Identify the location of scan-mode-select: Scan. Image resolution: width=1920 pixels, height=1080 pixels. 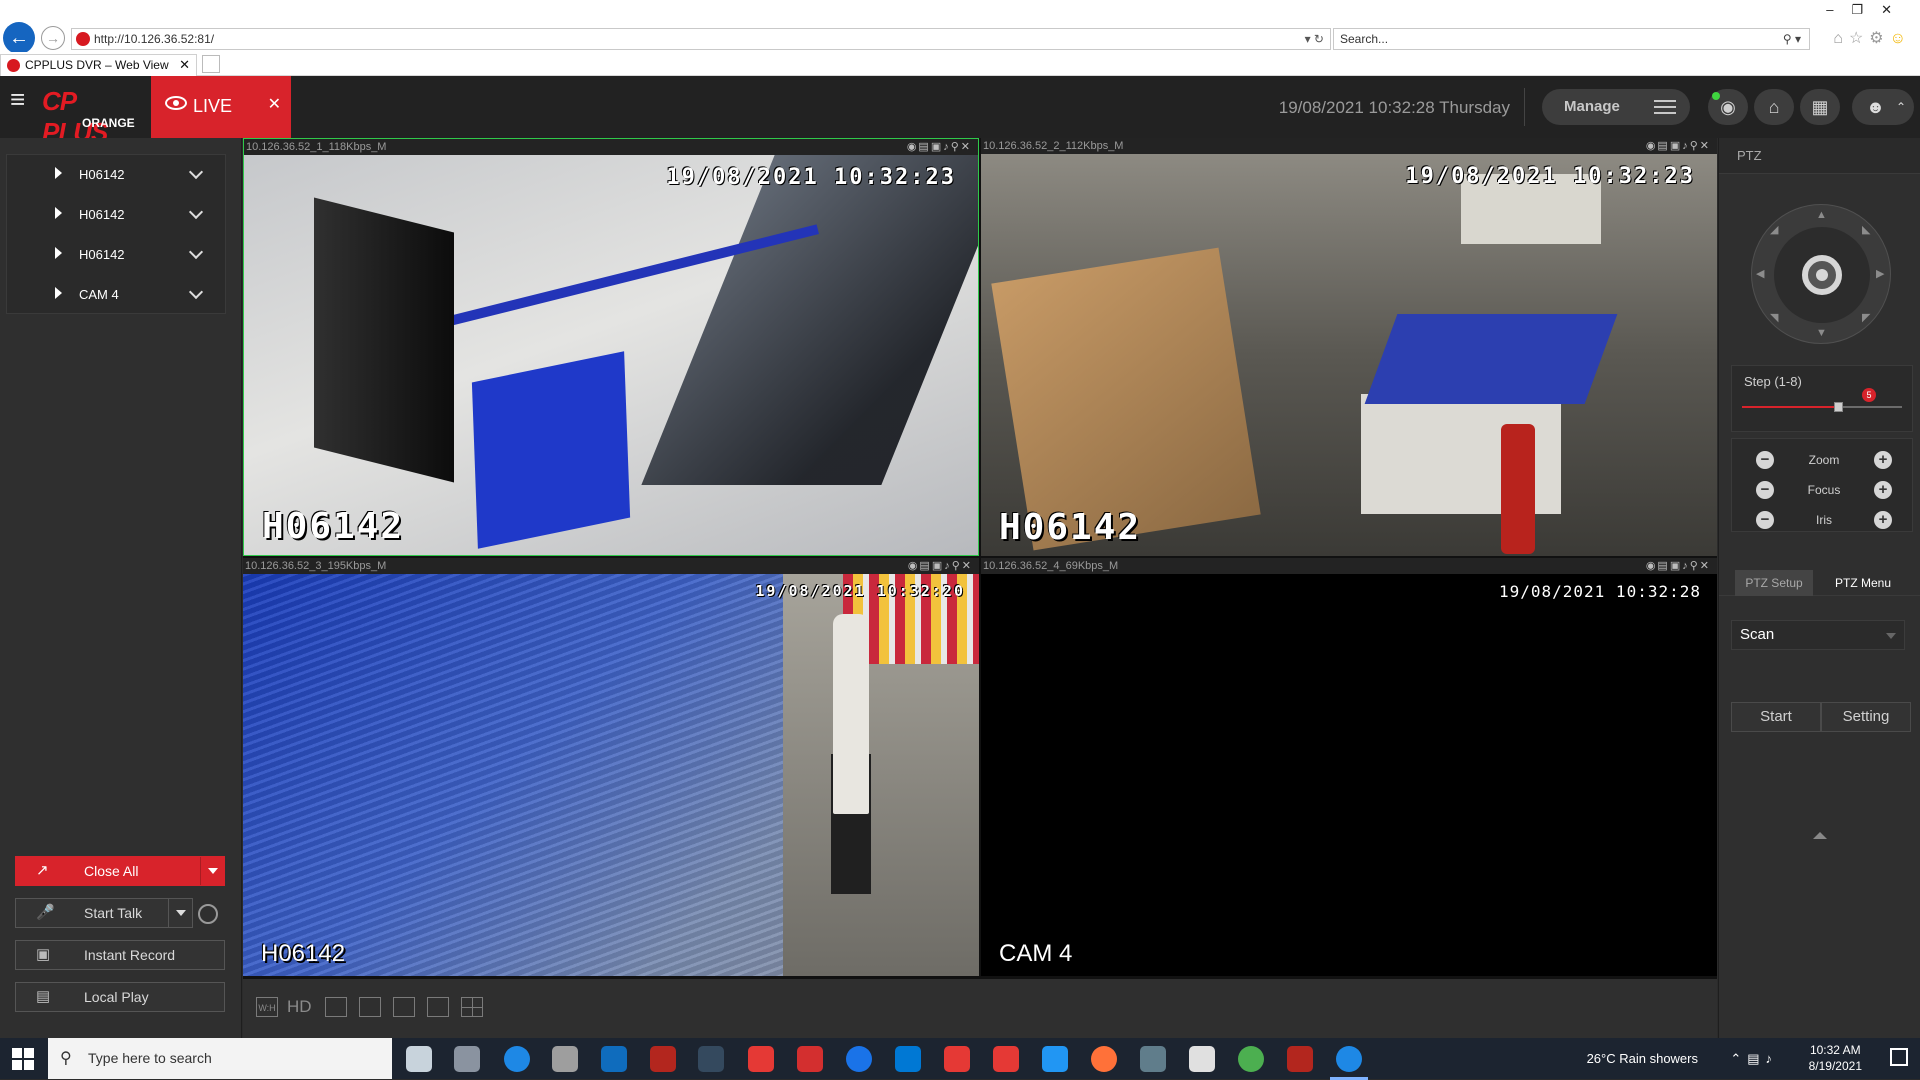
(1818, 635).